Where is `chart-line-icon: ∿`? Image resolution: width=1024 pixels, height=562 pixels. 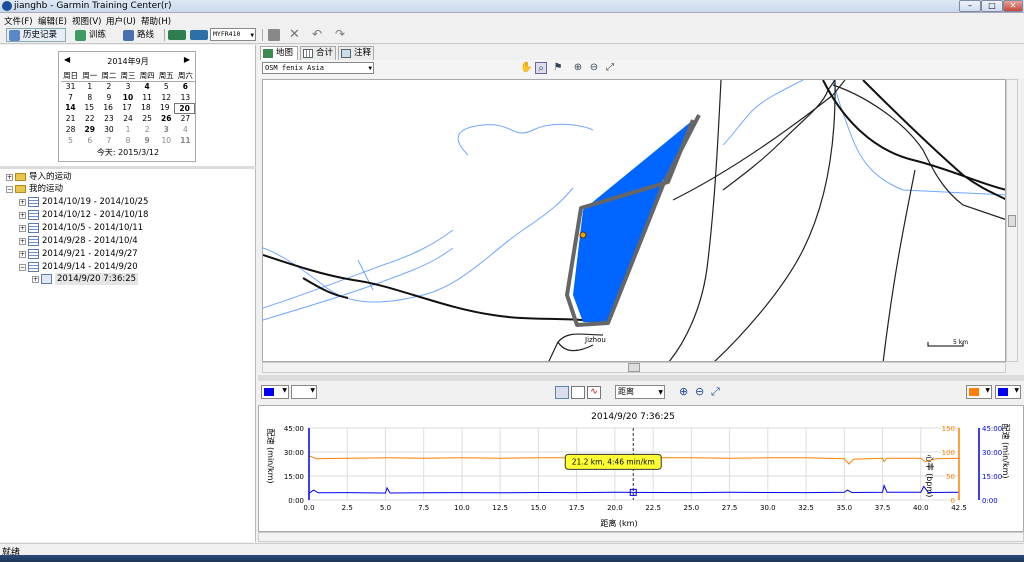 chart-line-icon: ∿ is located at coordinates (594, 392).